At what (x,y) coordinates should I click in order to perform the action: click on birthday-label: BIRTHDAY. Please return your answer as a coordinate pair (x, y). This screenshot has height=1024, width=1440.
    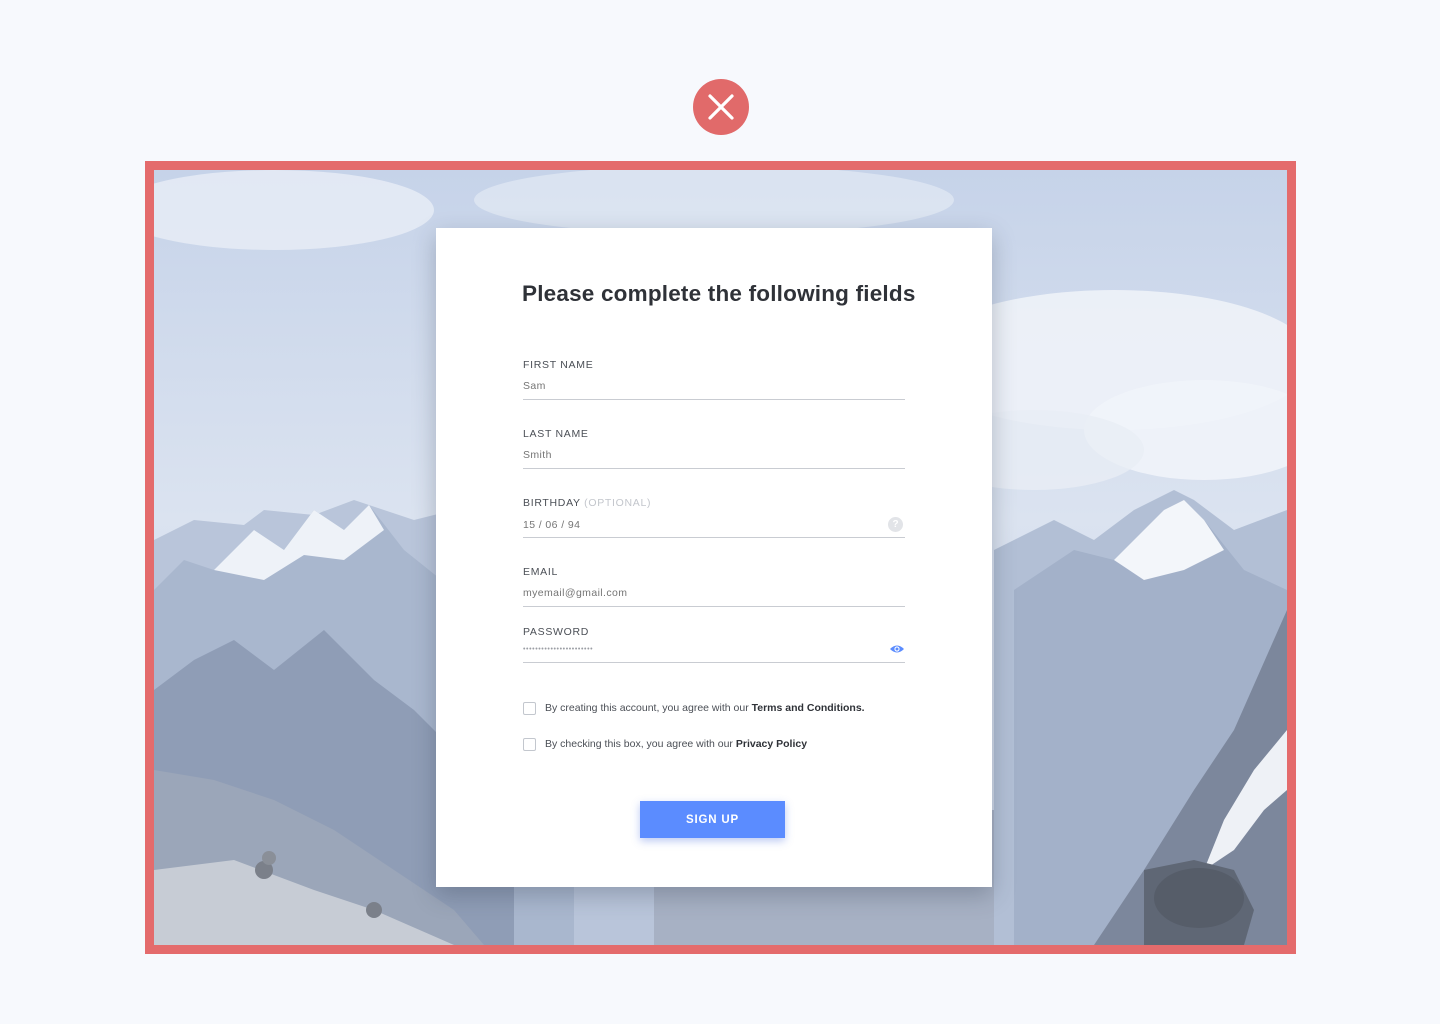
    Looking at the image, I should click on (552, 503).